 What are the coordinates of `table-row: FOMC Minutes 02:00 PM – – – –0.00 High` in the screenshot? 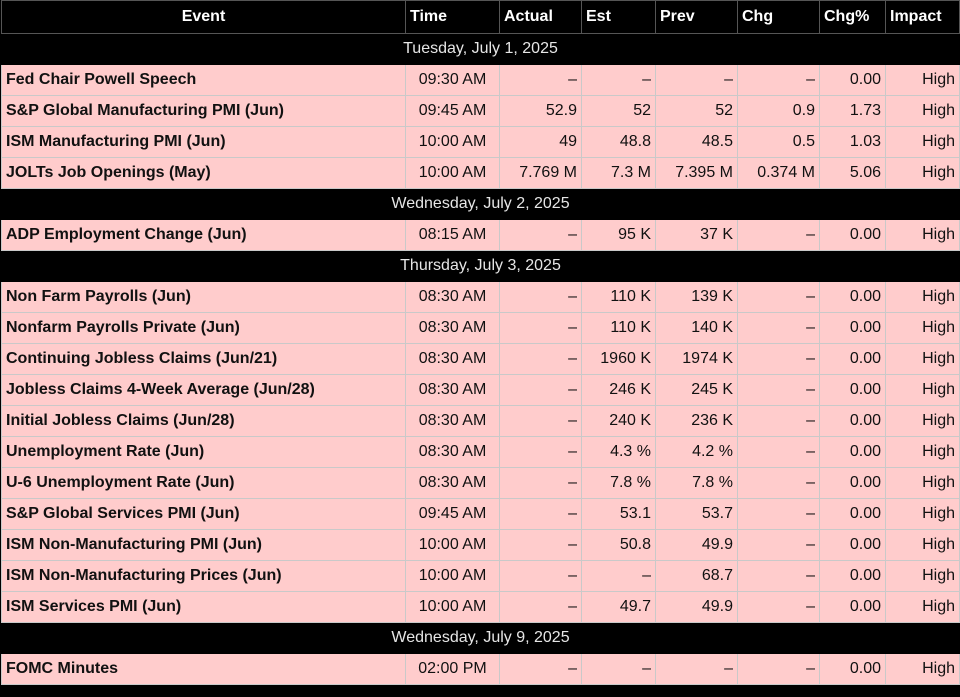 It's located at (480, 669).